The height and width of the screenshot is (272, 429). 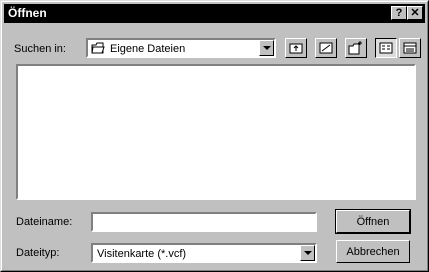 I want to click on lookin-dropdown-button, so click(x=266, y=48).